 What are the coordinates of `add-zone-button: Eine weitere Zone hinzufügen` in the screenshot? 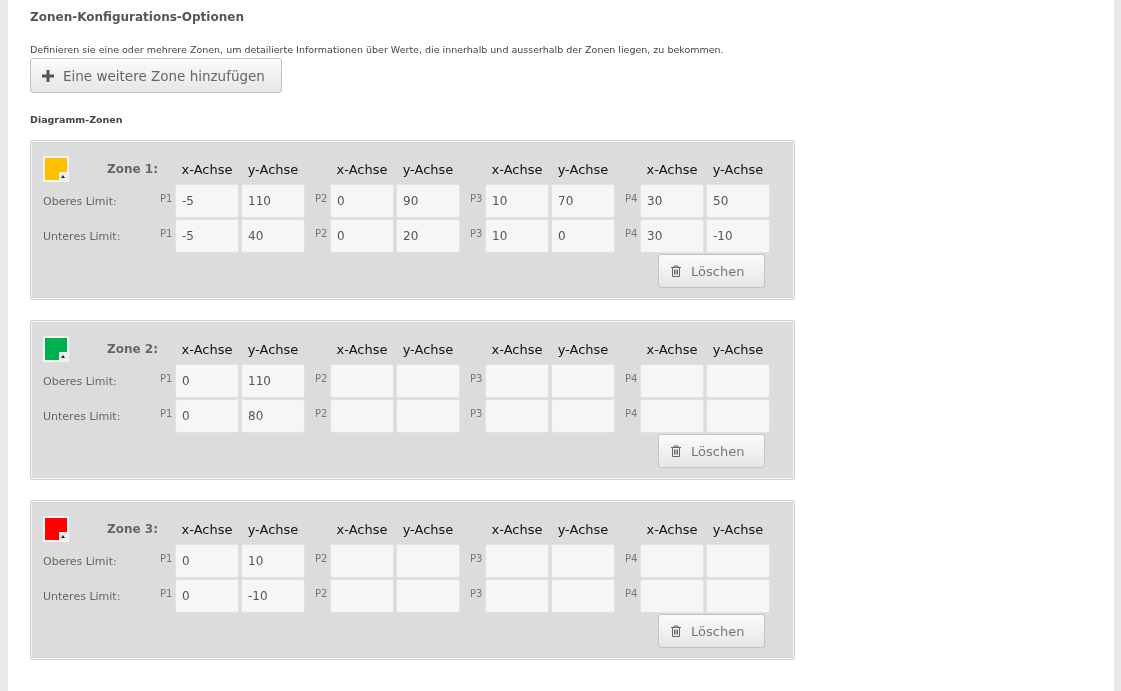 It's located at (156, 75).